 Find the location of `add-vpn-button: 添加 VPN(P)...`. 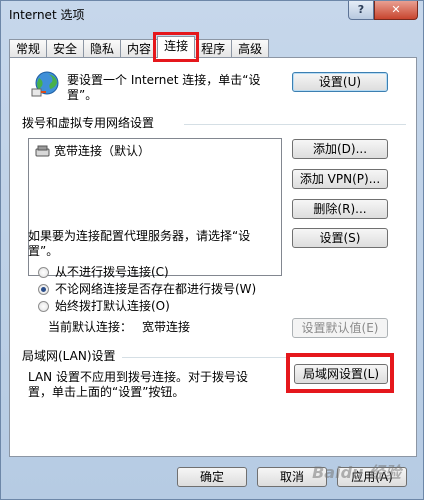

add-vpn-button: 添加 VPN(P)... is located at coordinates (340, 179).